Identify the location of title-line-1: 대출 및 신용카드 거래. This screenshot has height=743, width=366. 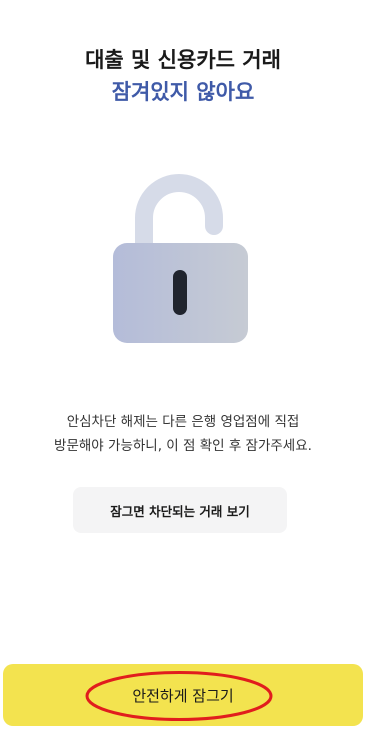
(183, 60).